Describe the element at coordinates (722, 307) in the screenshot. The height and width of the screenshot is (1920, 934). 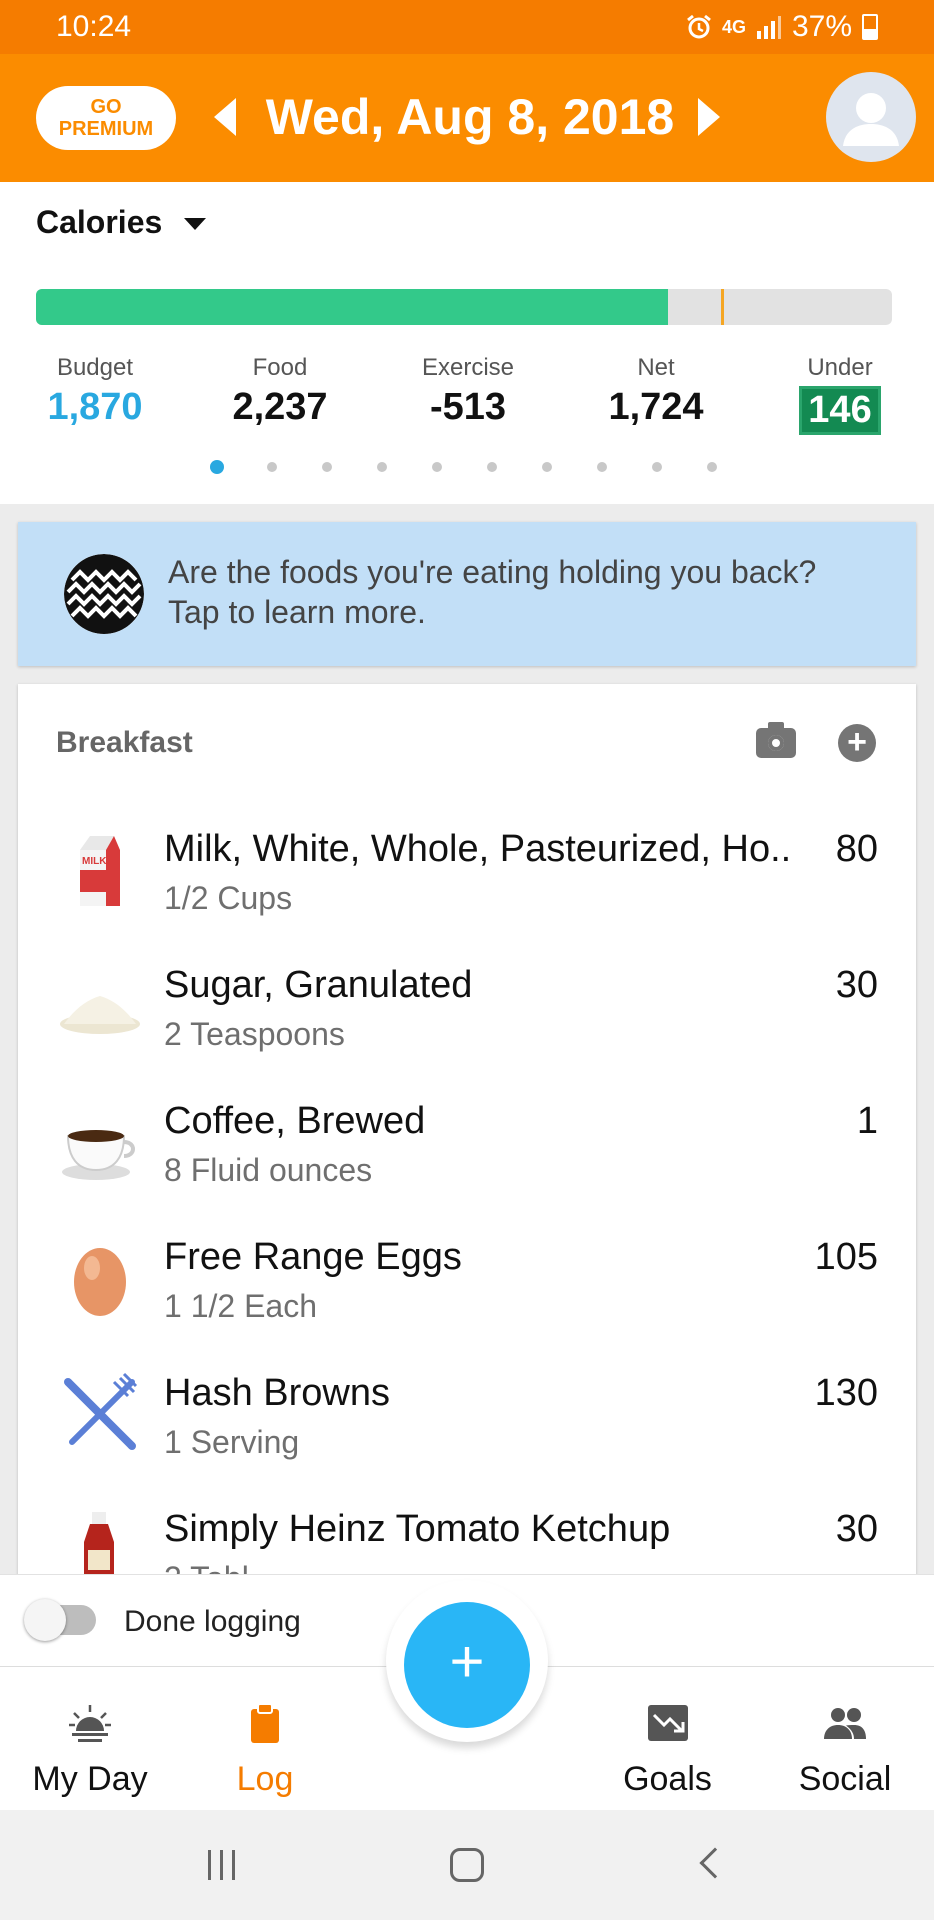
I see `budget-marker` at that location.